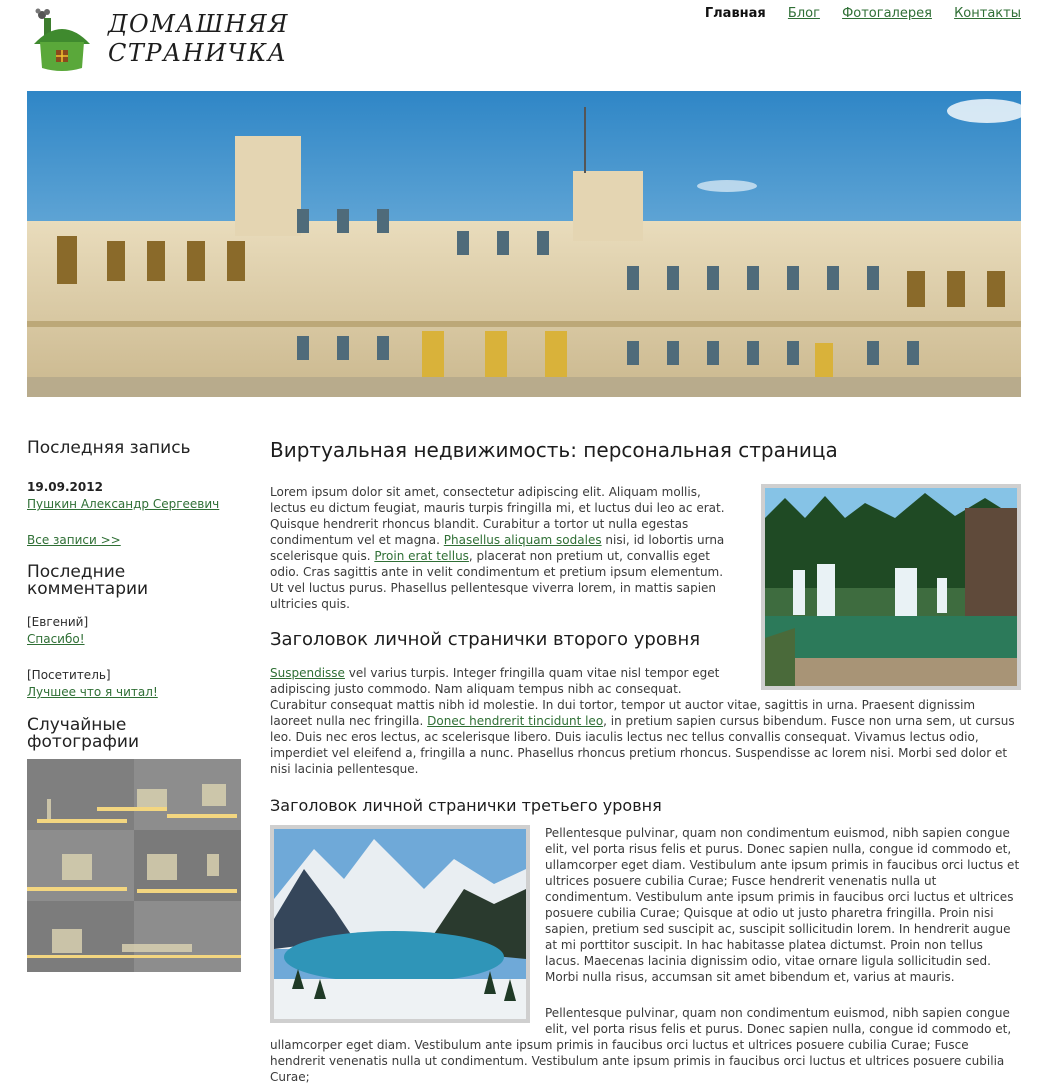 The image size is (1045, 1085). Describe the element at coordinates (56, 639) in the screenshot. I see `comment-link: Спасибо!` at that location.